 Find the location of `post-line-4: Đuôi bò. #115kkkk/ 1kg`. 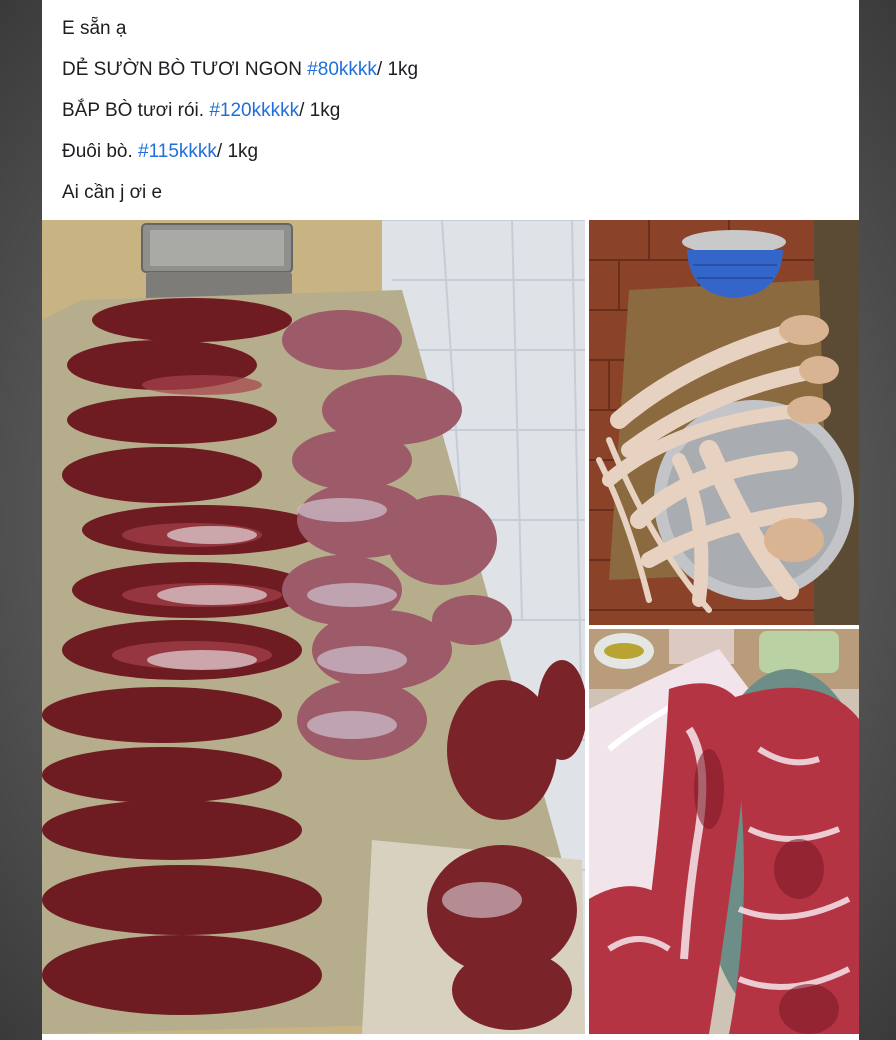

post-line-4: Đuôi bò. #115kkkk/ 1kg is located at coordinates (450, 151).